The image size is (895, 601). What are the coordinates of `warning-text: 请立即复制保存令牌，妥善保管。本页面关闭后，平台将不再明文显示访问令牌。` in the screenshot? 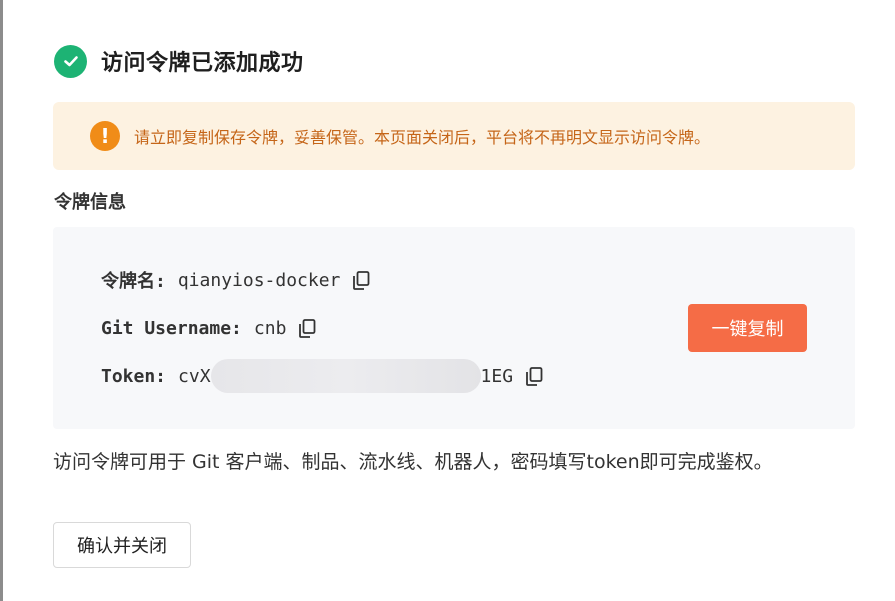 It's located at (422, 137).